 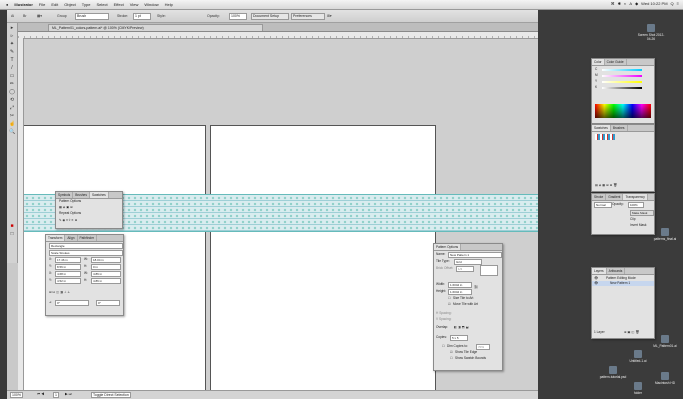 What do you see at coordinates (12, 60) in the screenshot?
I see `type-tool-icon: T` at bounding box center [12, 60].